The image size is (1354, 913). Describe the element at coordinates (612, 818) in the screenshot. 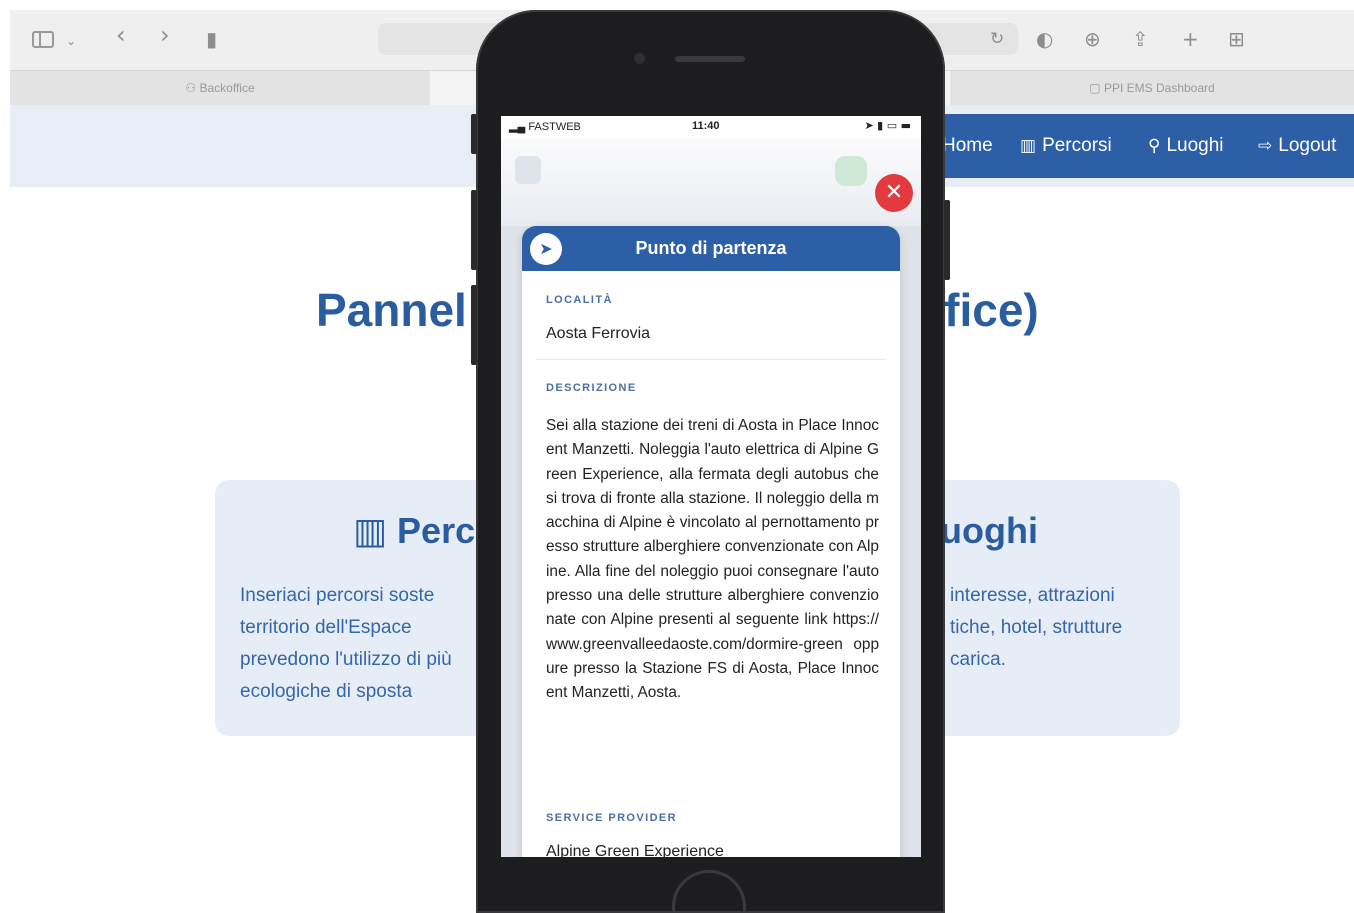

I see `provider-label: SERVICE PROVIDER` at that location.